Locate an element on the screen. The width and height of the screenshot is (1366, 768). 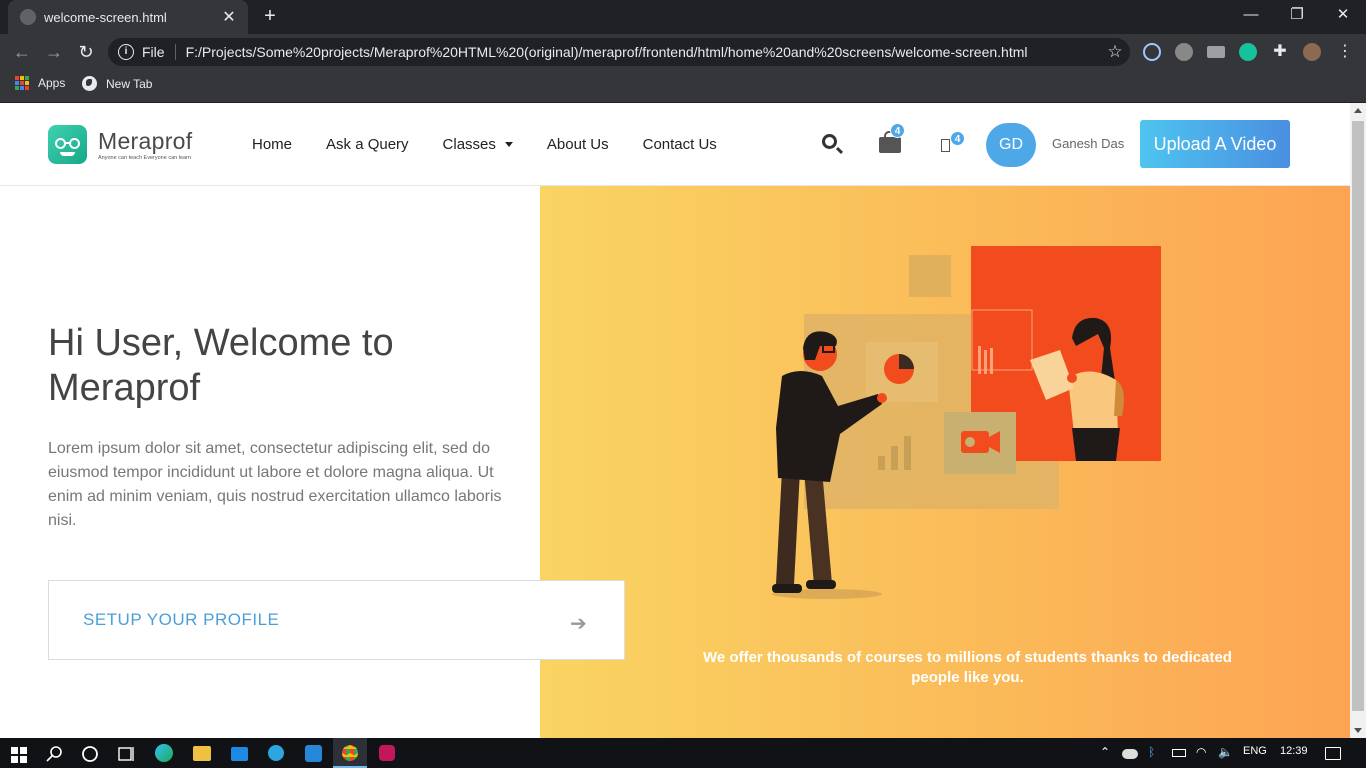
bookmark-apps: Apps is located at coordinates (40, 83).